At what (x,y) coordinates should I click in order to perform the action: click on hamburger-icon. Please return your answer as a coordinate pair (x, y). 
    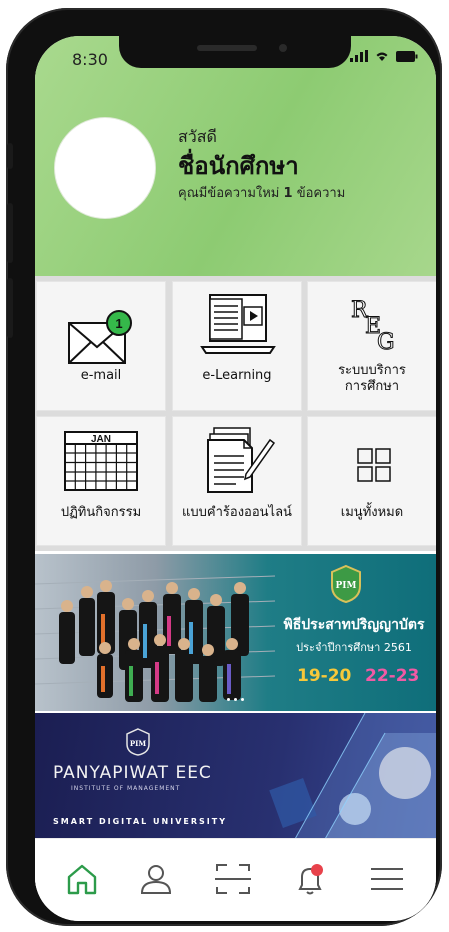
    Looking at the image, I should click on (387, 879).